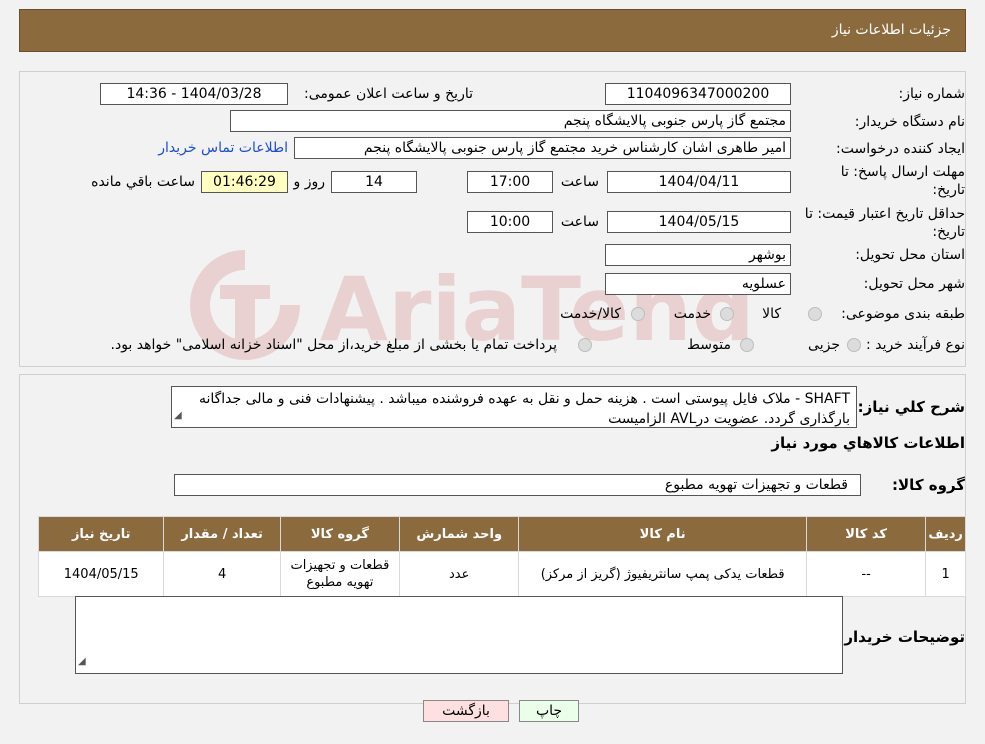 The image size is (985, 744). What do you see at coordinates (915, 345) in the screenshot?
I see `process-label: نوع فرآیند خرید :` at bounding box center [915, 345].